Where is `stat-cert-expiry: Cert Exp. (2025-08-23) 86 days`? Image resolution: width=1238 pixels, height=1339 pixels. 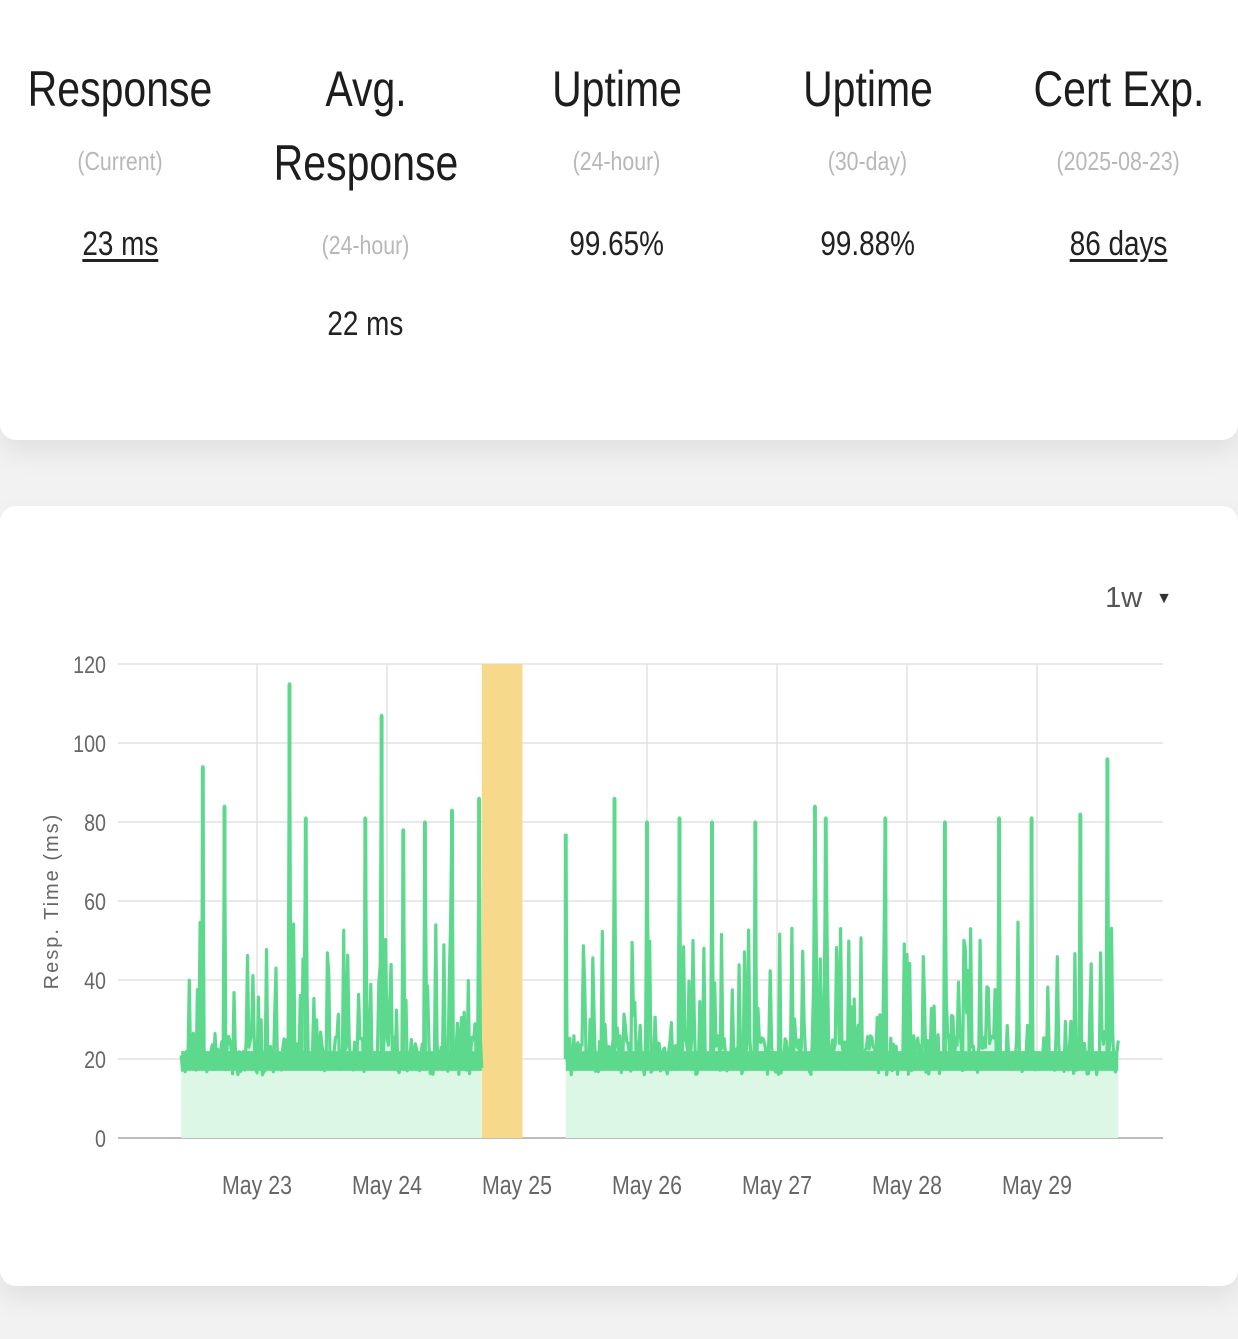 stat-cert-expiry: Cert Exp. (2025-08-23) 86 days is located at coordinates (1115, 204).